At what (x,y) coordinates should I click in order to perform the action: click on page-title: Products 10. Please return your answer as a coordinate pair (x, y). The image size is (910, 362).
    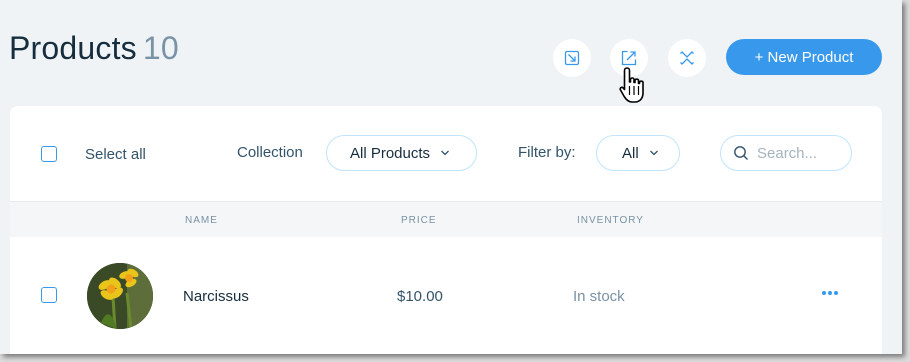
    Looking at the image, I should click on (94, 48).